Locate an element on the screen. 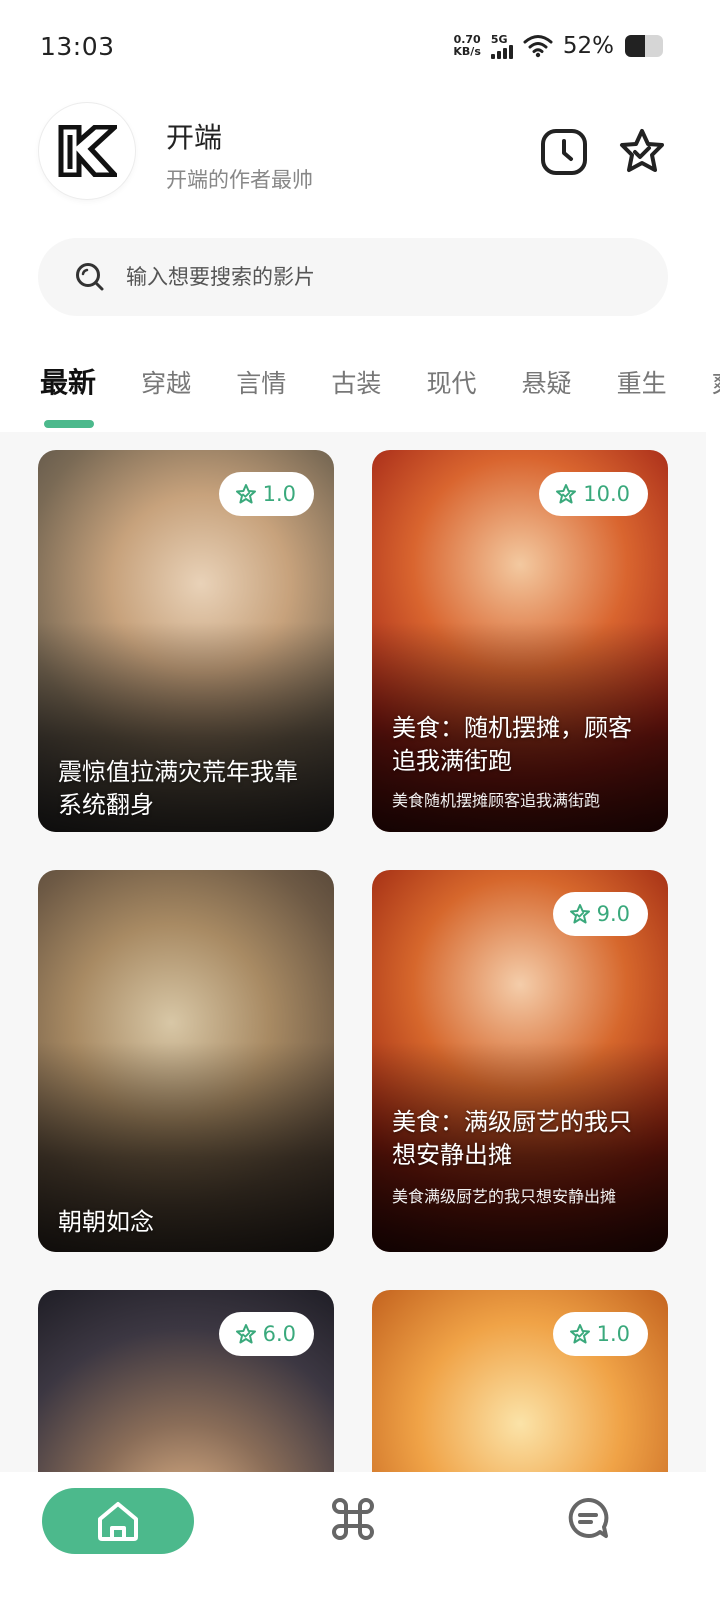  wifi-icon is located at coordinates (538, 46).